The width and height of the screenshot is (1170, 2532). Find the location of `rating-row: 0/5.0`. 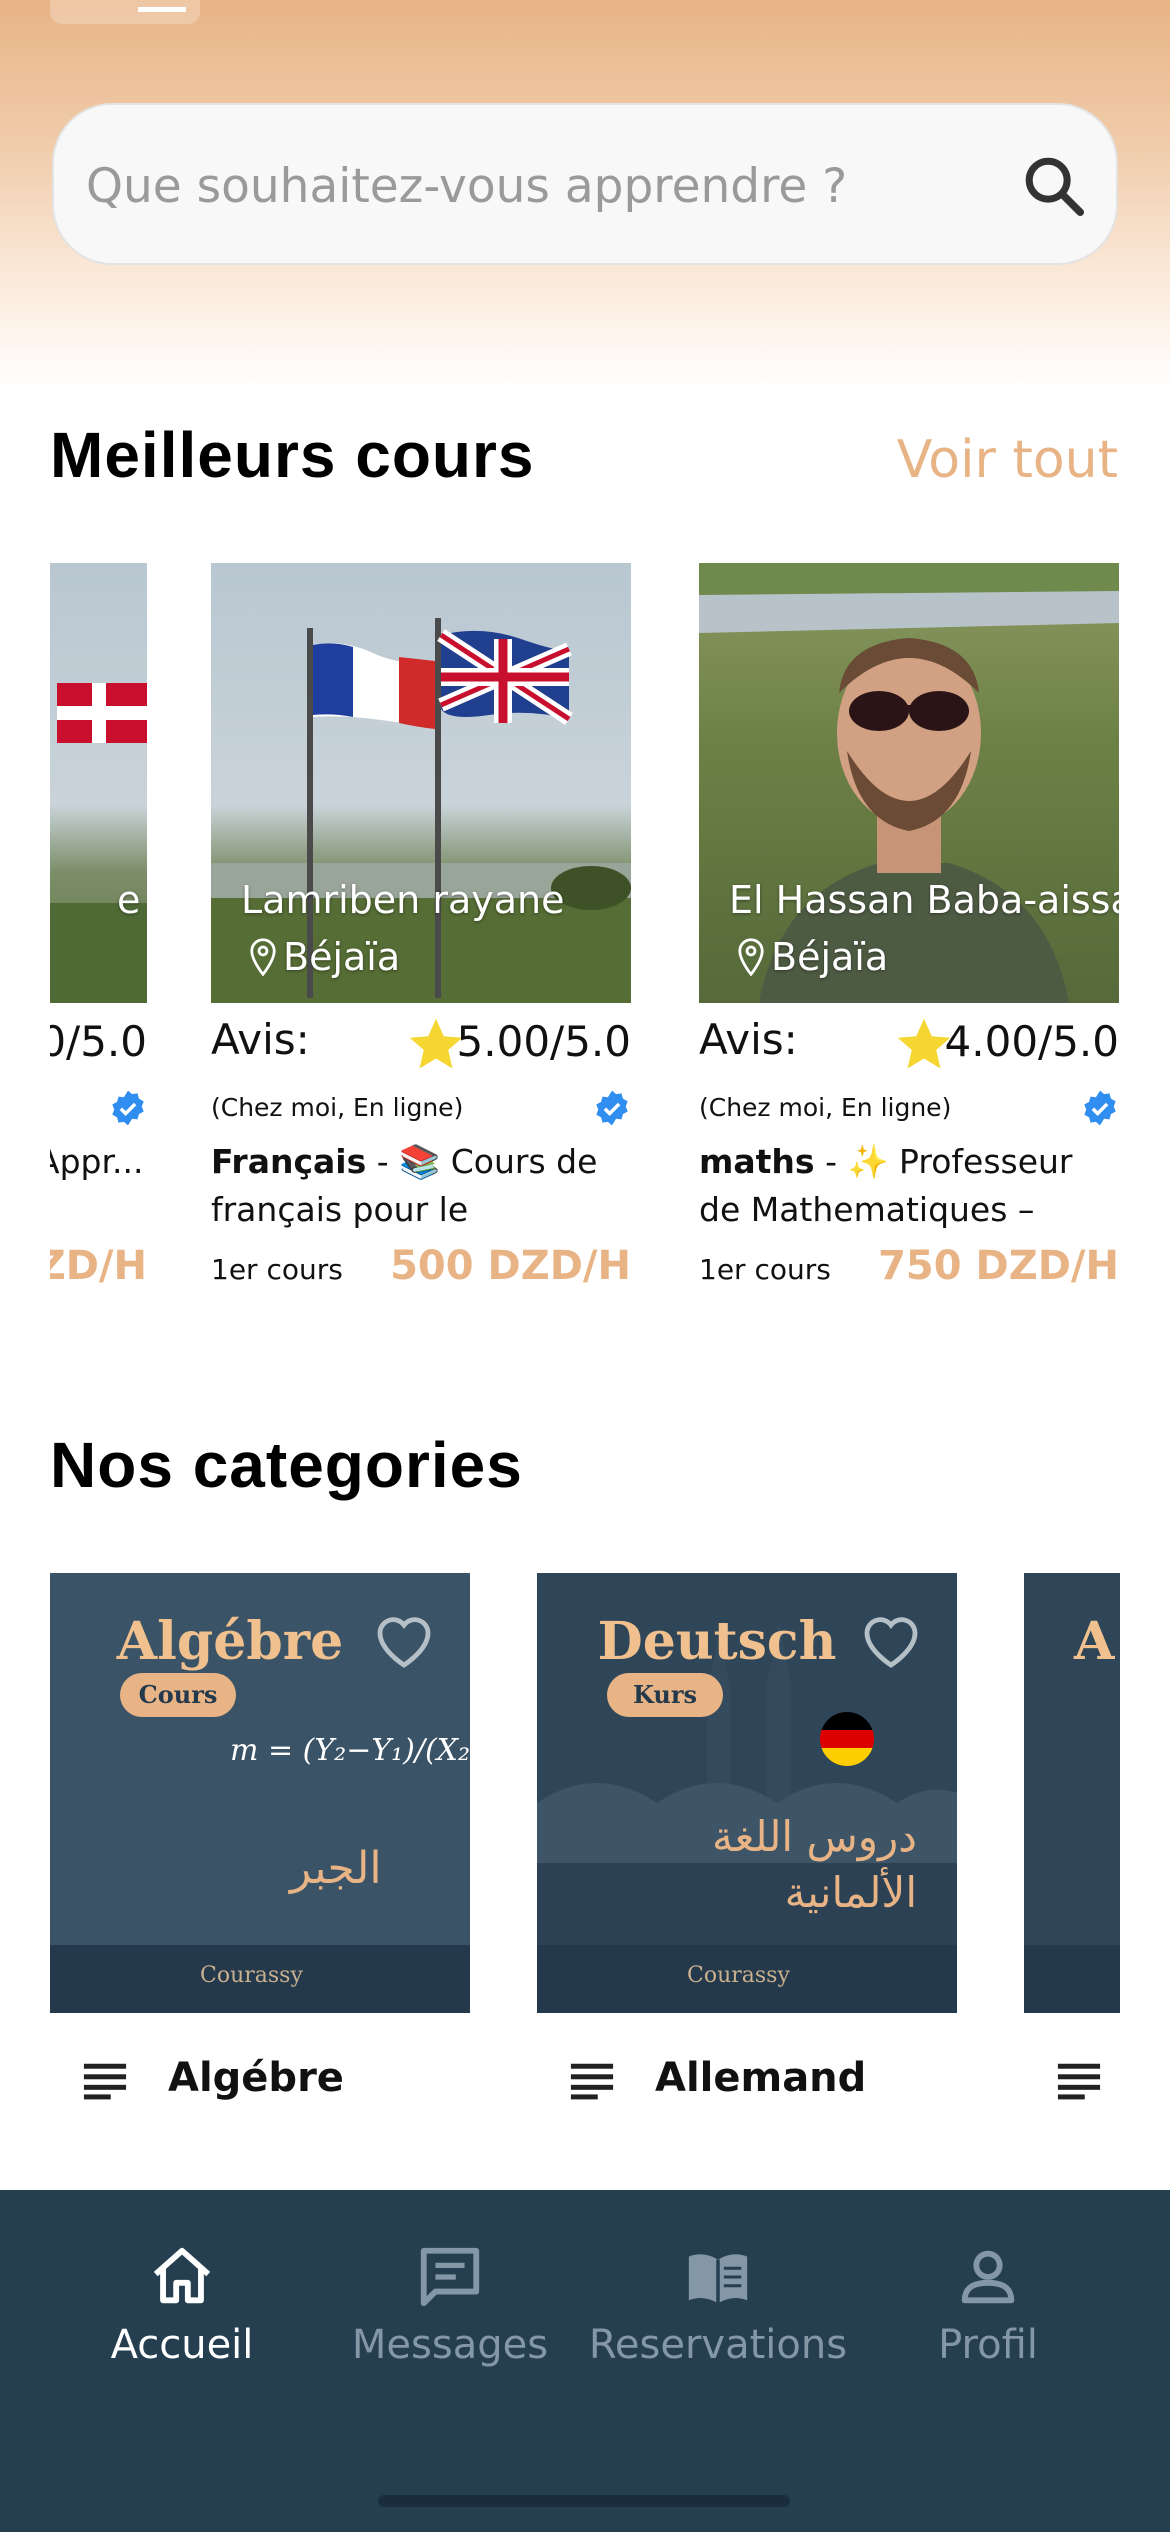

rating-row: 0/5.0 is located at coordinates (98, 1045).